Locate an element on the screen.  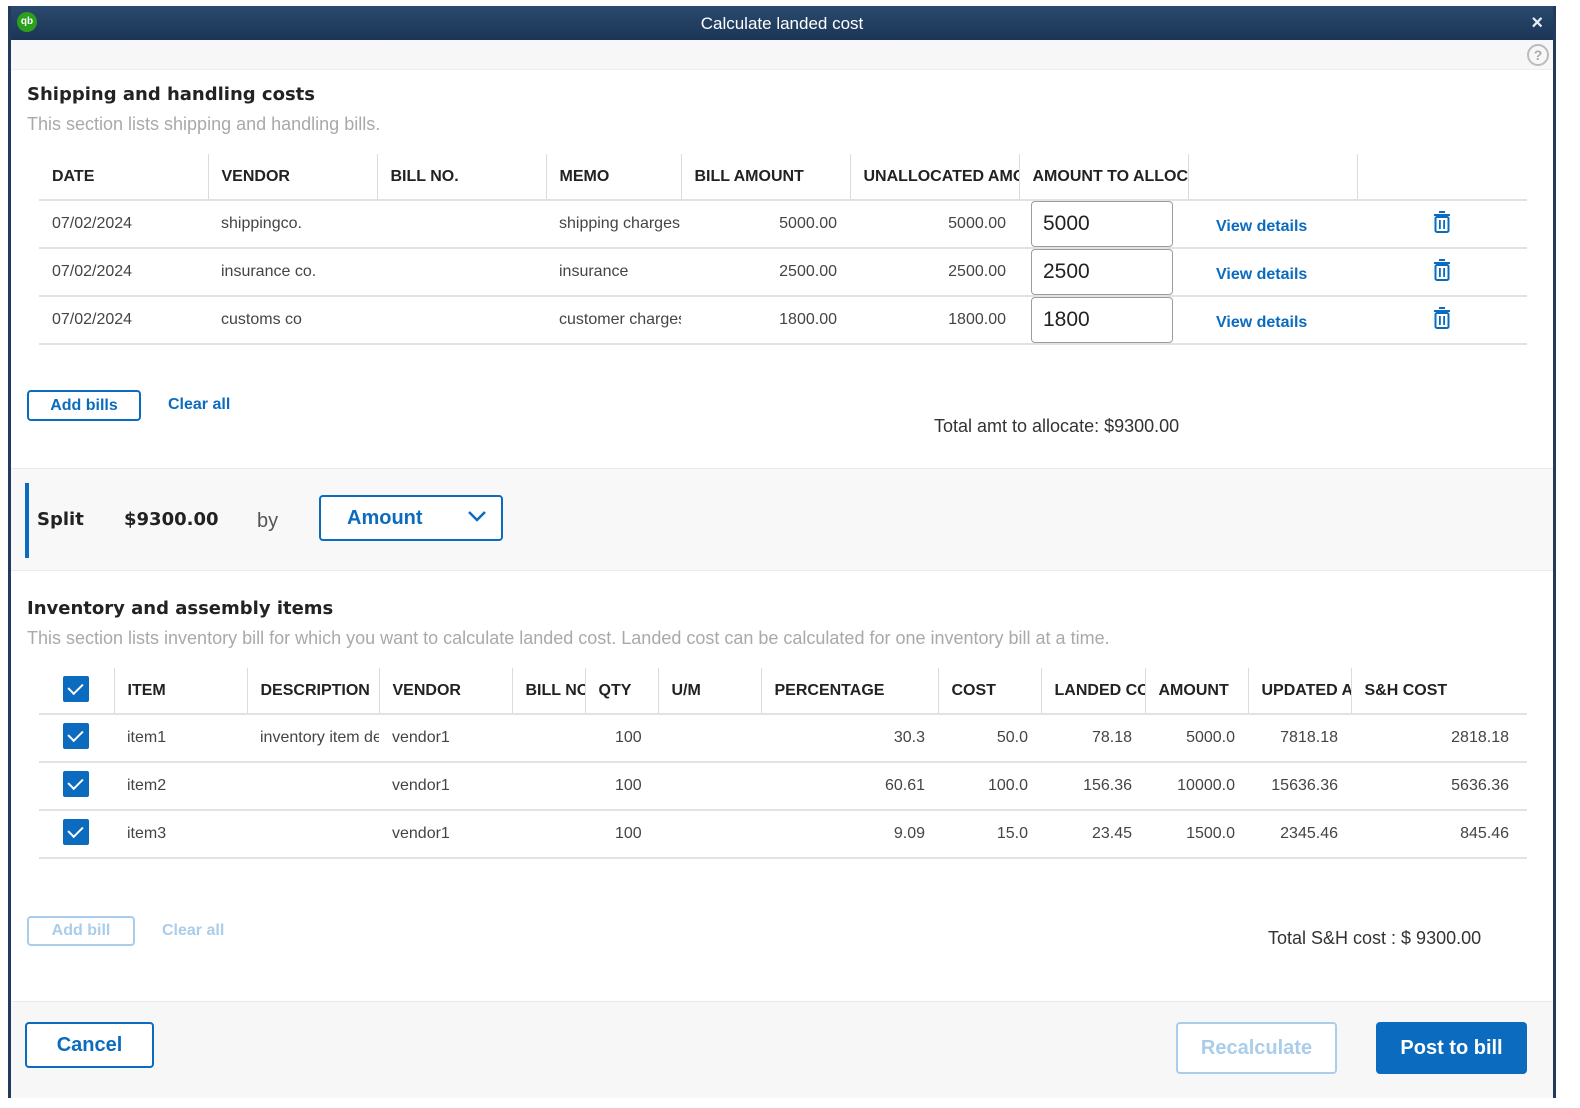
column-header-description: DESCRIPTION is located at coordinates (312, 691).